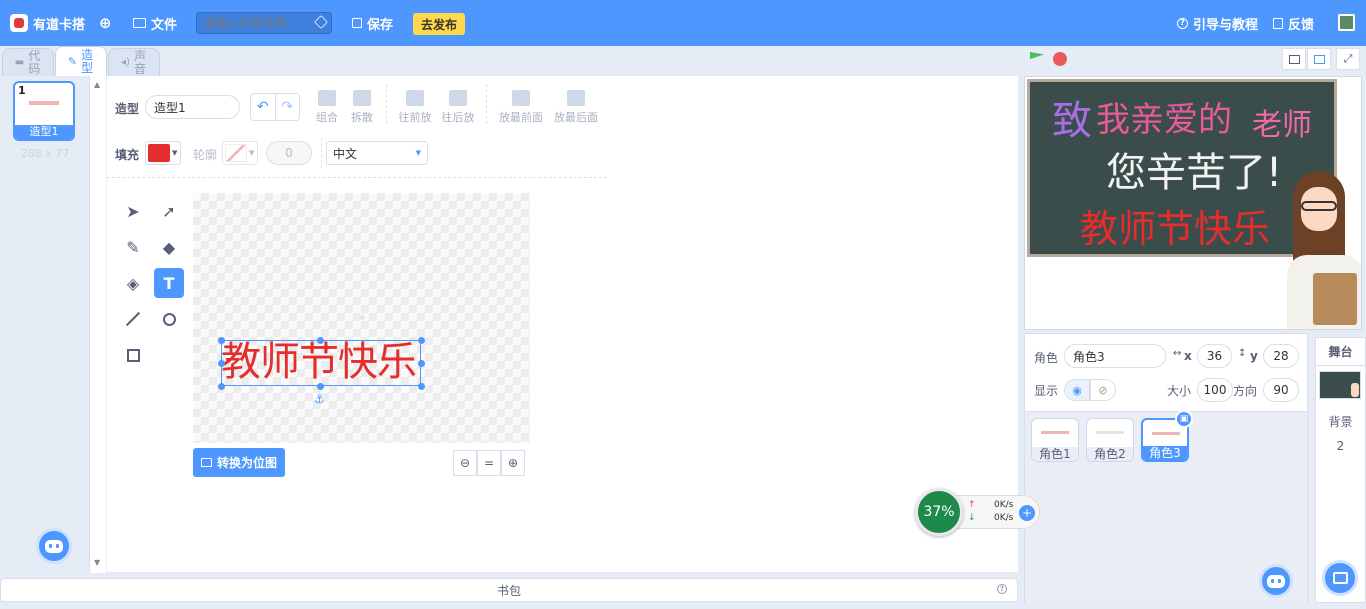 This screenshot has height=609, width=1366. What do you see at coordinates (1215, 390) in the screenshot?
I see `size-input: 100` at bounding box center [1215, 390].